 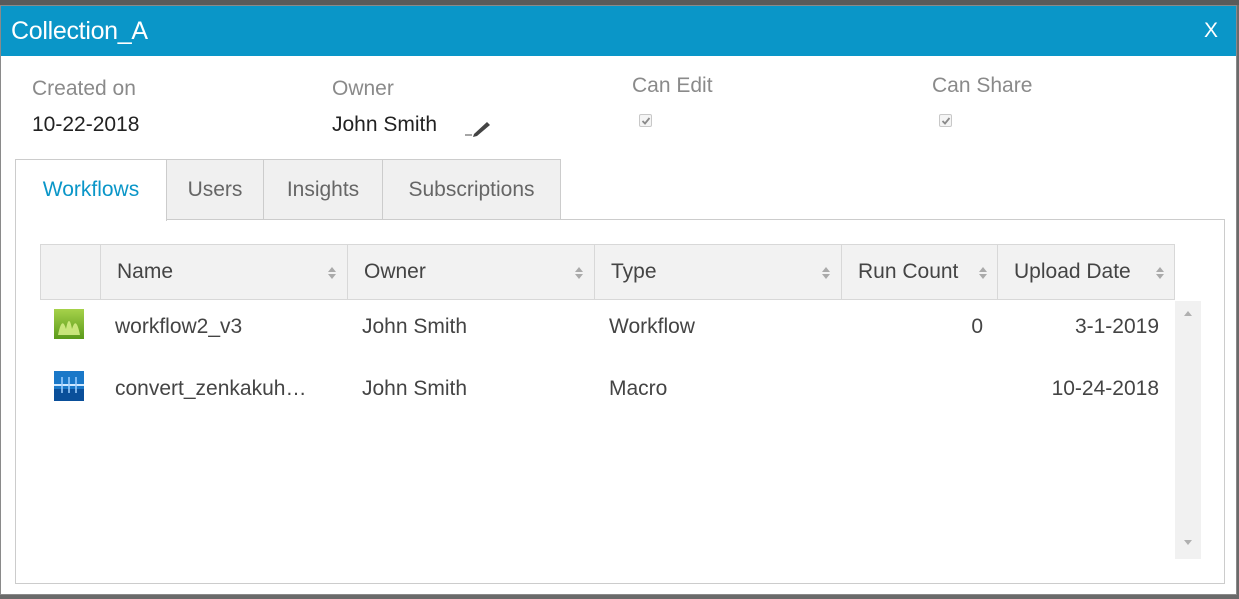 What do you see at coordinates (1188, 543) in the screenshot?
I see `scroll-down-arrow-icon` at bounding box center [1188, 543].